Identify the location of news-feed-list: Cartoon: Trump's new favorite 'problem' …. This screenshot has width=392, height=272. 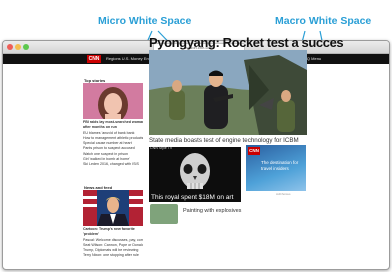
(113, 243).